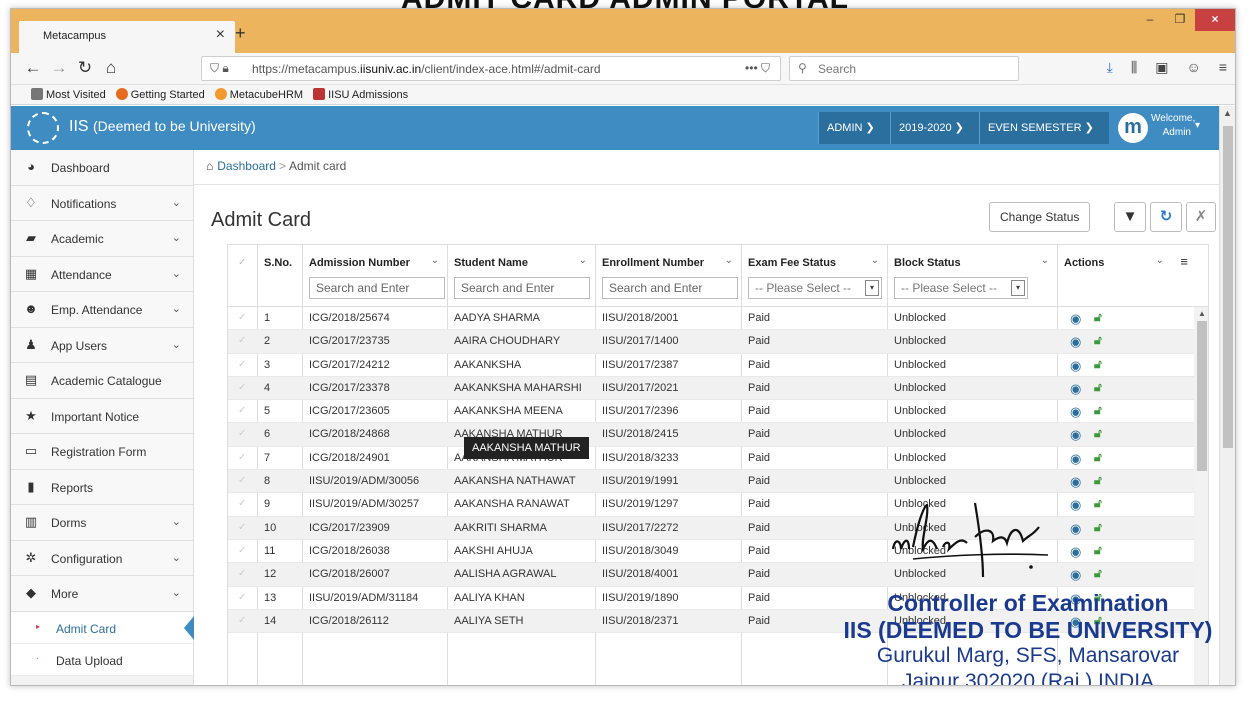 This screenshot has width=1250, height=707. I want to click on sidebar-item-notifications: ♢ Notifications ⌄, so click(102, 203).